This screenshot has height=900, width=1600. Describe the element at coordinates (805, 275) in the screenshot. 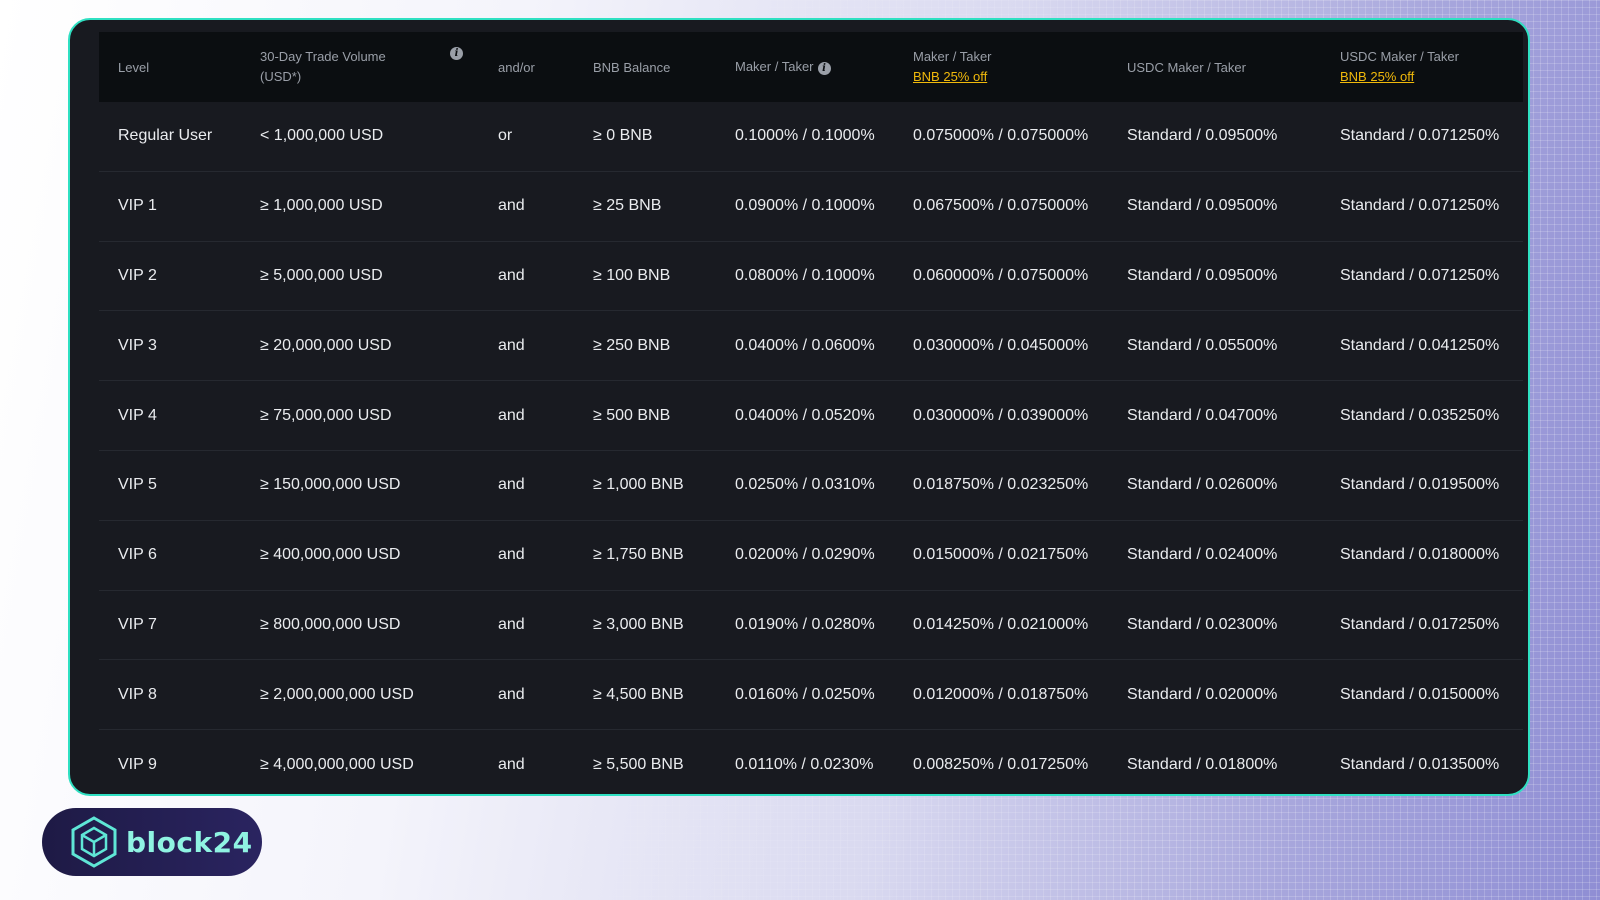

I see `cell-maker-taker: 0.0800% / 0.1000%` at that location.